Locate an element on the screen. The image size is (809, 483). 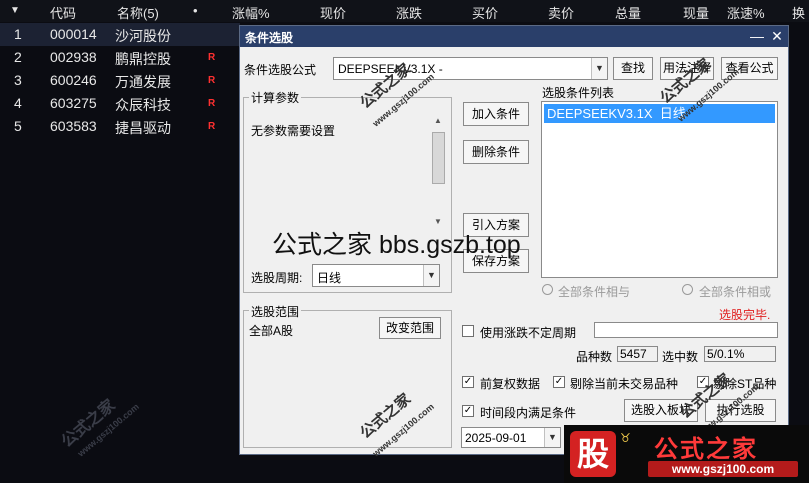
stock-code: 600246 is located at coordinates (73, 80).